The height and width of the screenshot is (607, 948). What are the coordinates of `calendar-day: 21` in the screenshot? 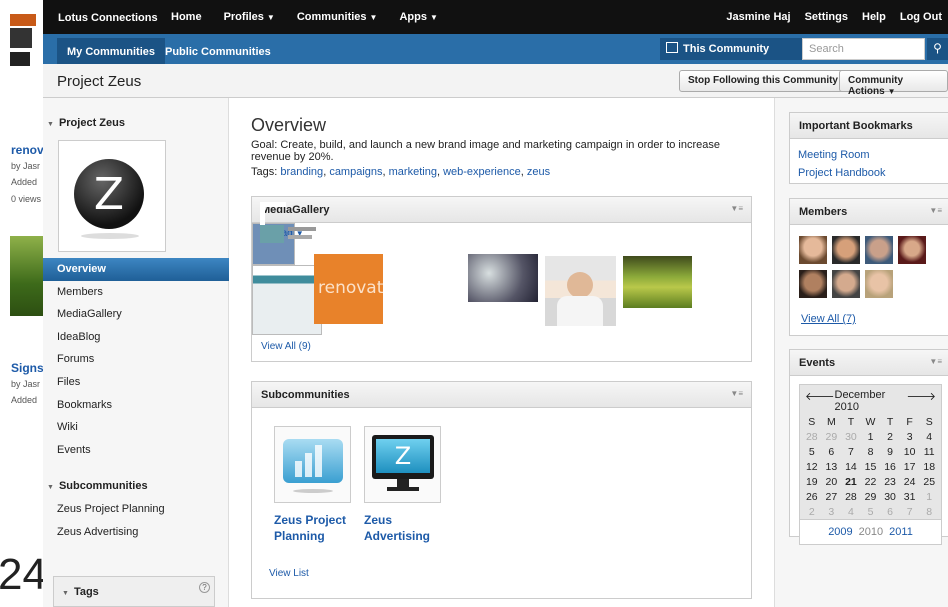 It's located at (851, 482).